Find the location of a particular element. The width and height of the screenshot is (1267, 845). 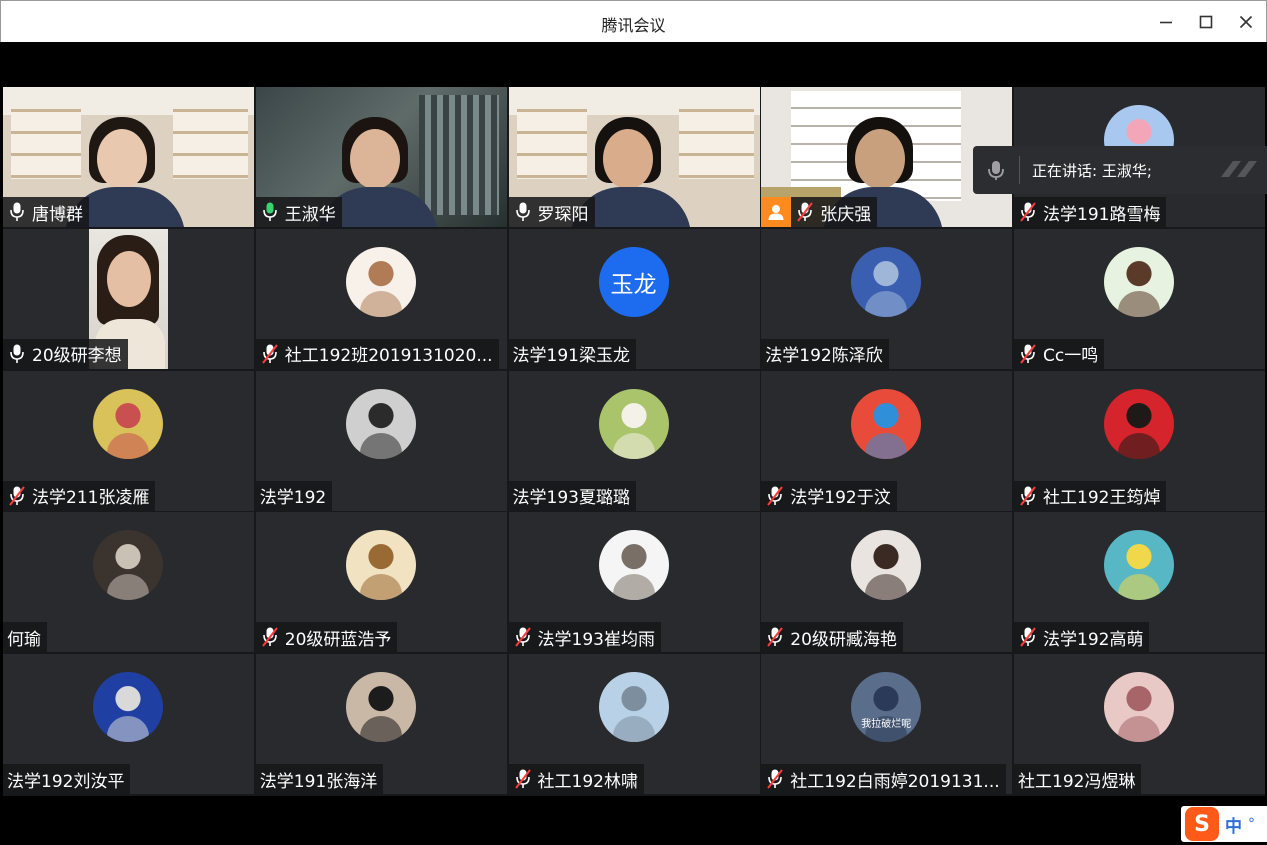

participant-tile: 法学192于汶 is located at coordinates (887, 440).